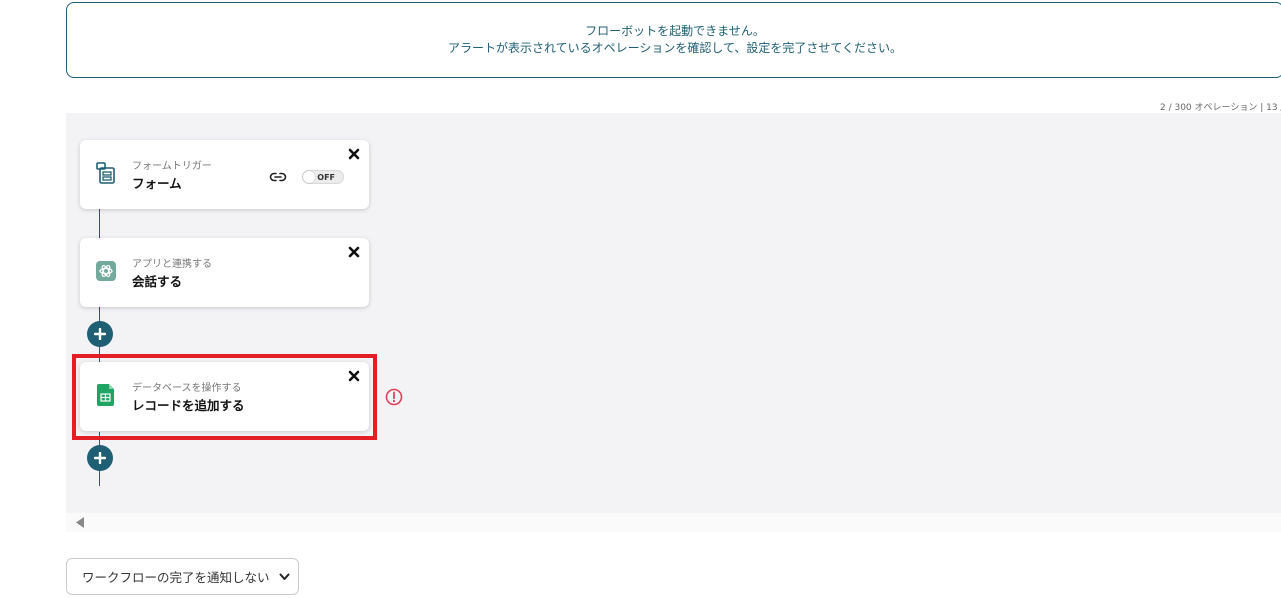 The height and width of the screenshot is (598, 1281). What do you see at coordinates (106, 271) in the screenshot?
I see `chatgpt-icon` at bounding box center [106, 271].